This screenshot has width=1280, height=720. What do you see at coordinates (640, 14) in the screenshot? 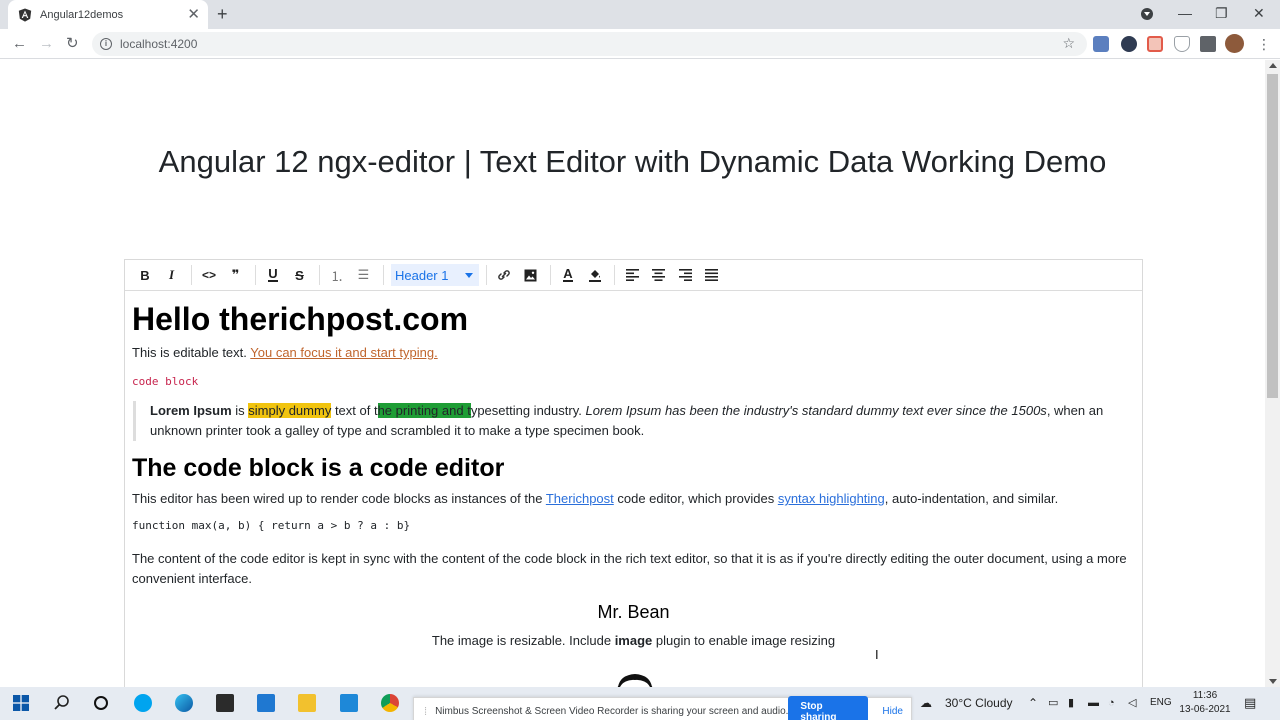
I see `tab-strip: Angular12demos ✕ + — ❐ ✕` at bounding box center [640, 14].